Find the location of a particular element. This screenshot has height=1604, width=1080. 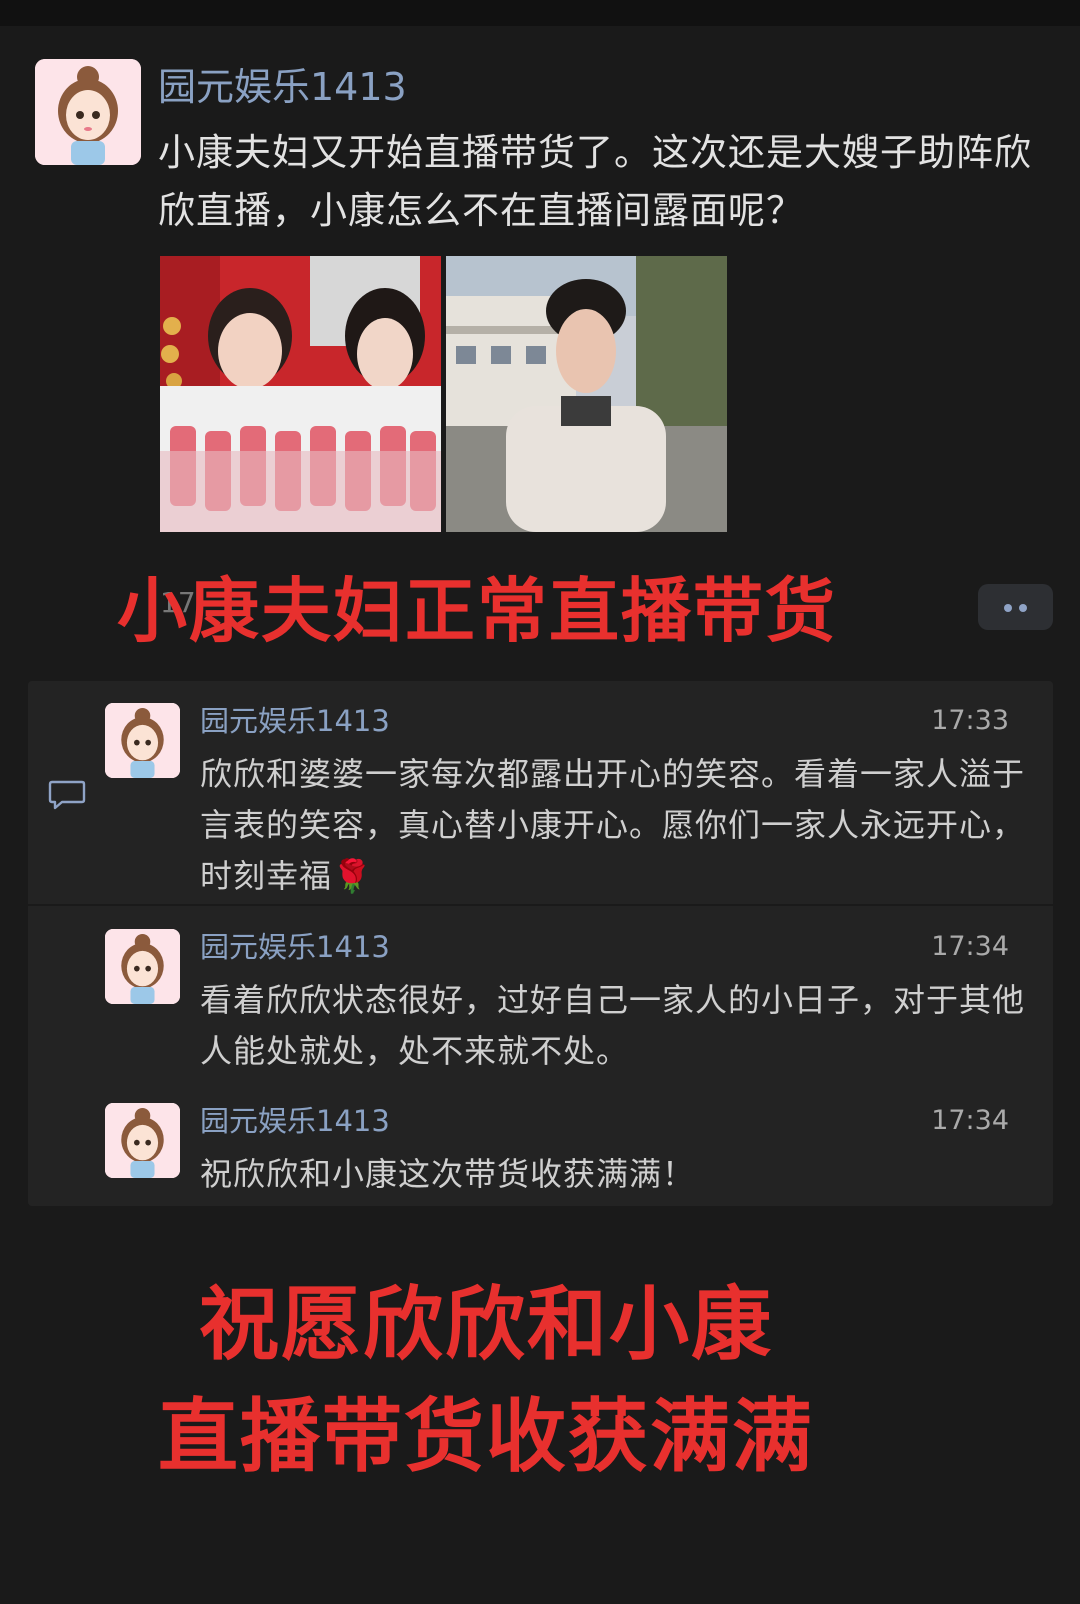

overlay-caption-2-line-2: 直播带货收获满满 is located at coordinates (486, 1436).